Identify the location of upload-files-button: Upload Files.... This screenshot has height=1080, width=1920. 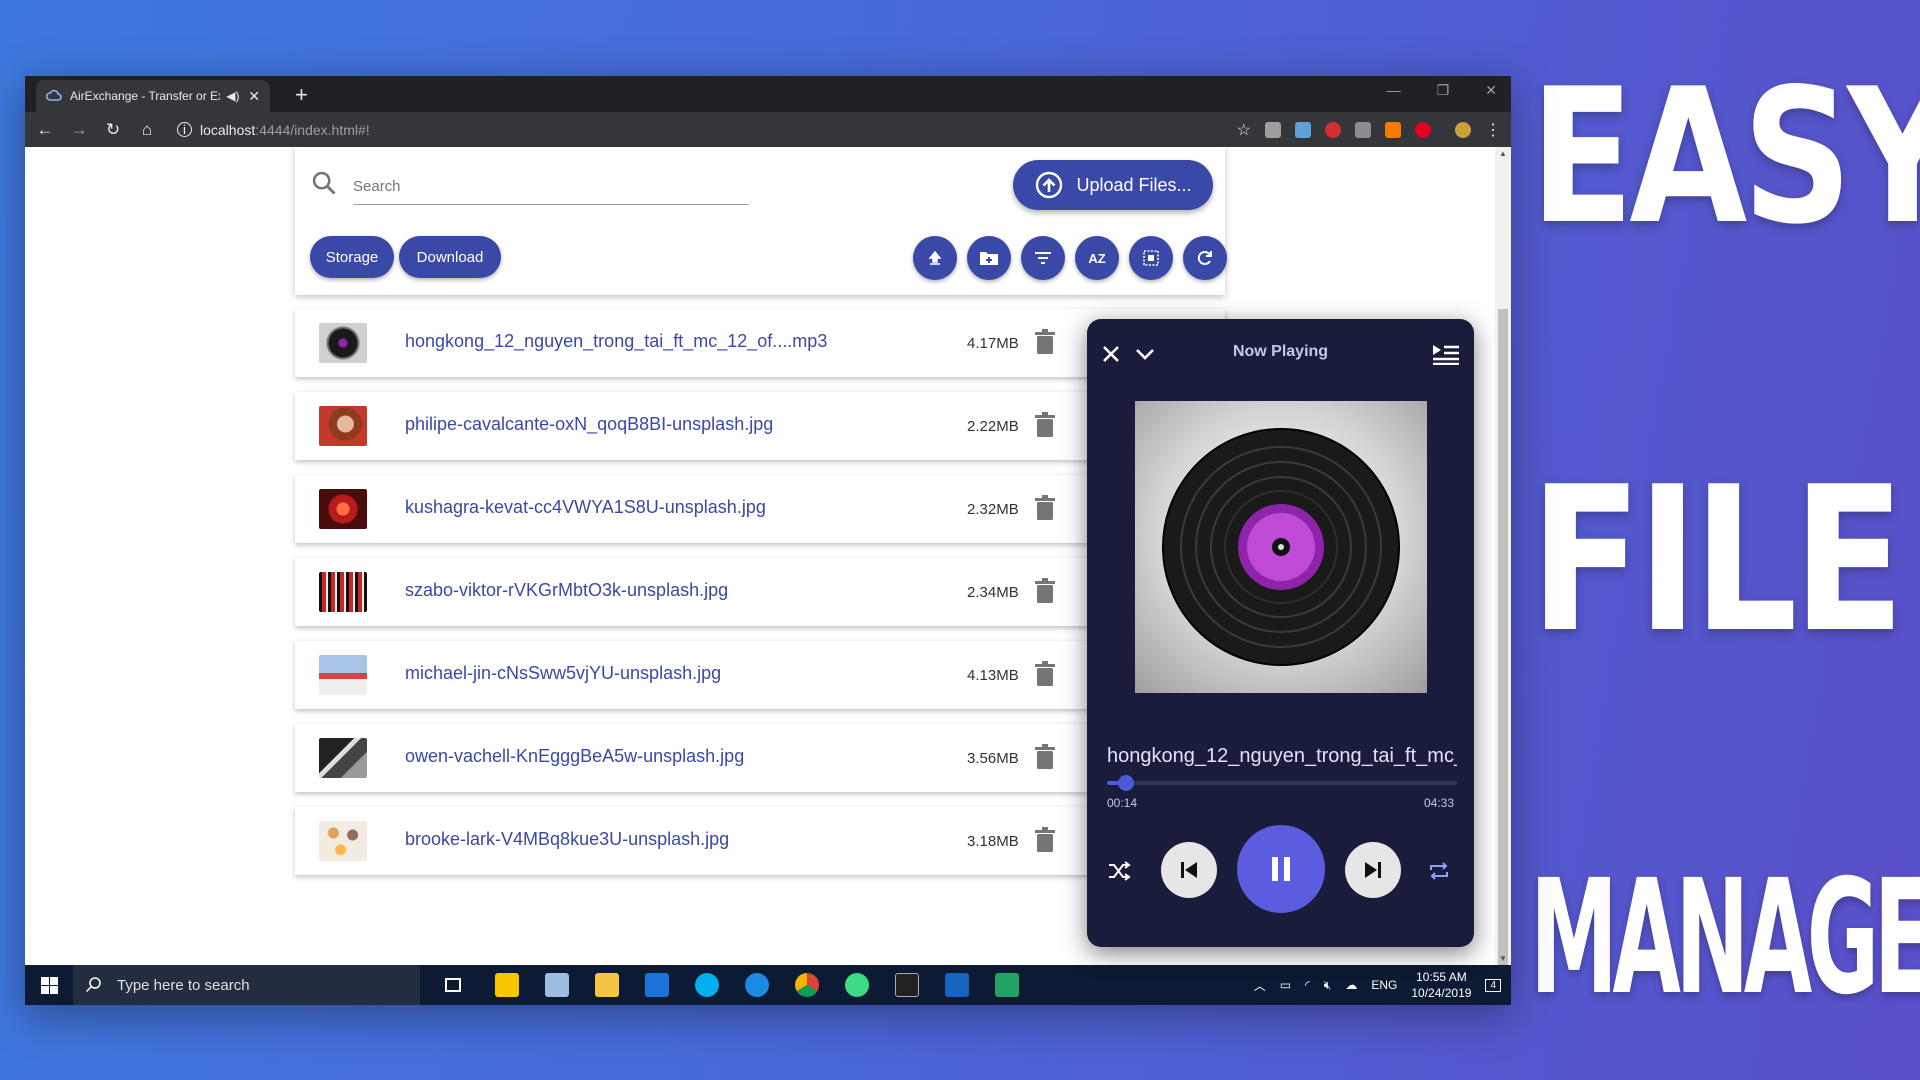
(1113, 185).